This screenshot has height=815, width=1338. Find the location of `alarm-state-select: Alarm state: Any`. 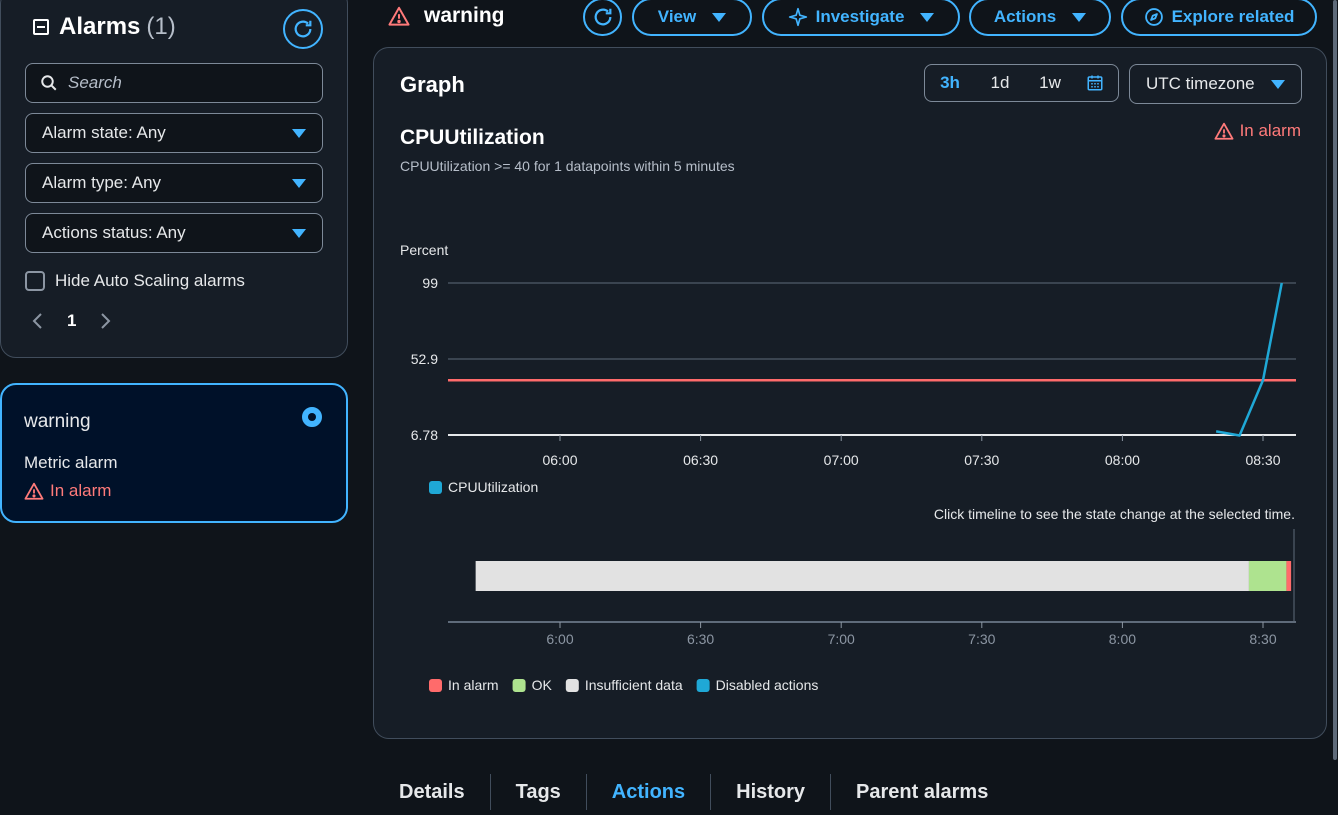

alarm-state-select: Alarm state: Any is located at coordinates (174, 133).